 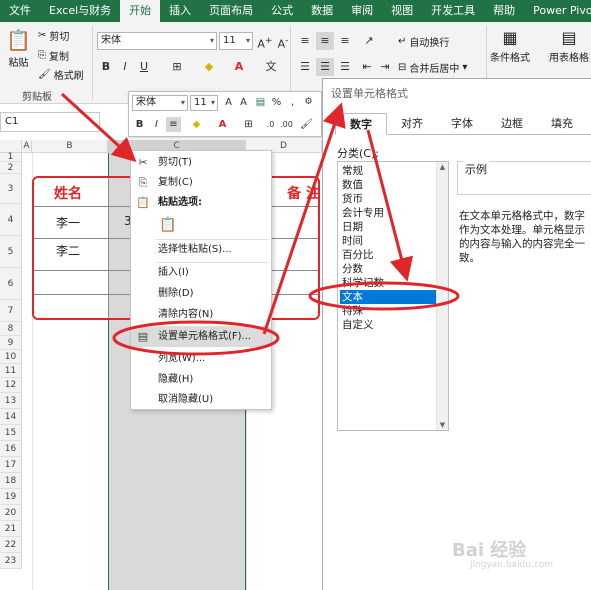 What do you see at coordinates (201, 294) in the screenshot?
I see `menu-item-delete: 删除(D)` at bounding box center [201, 294].